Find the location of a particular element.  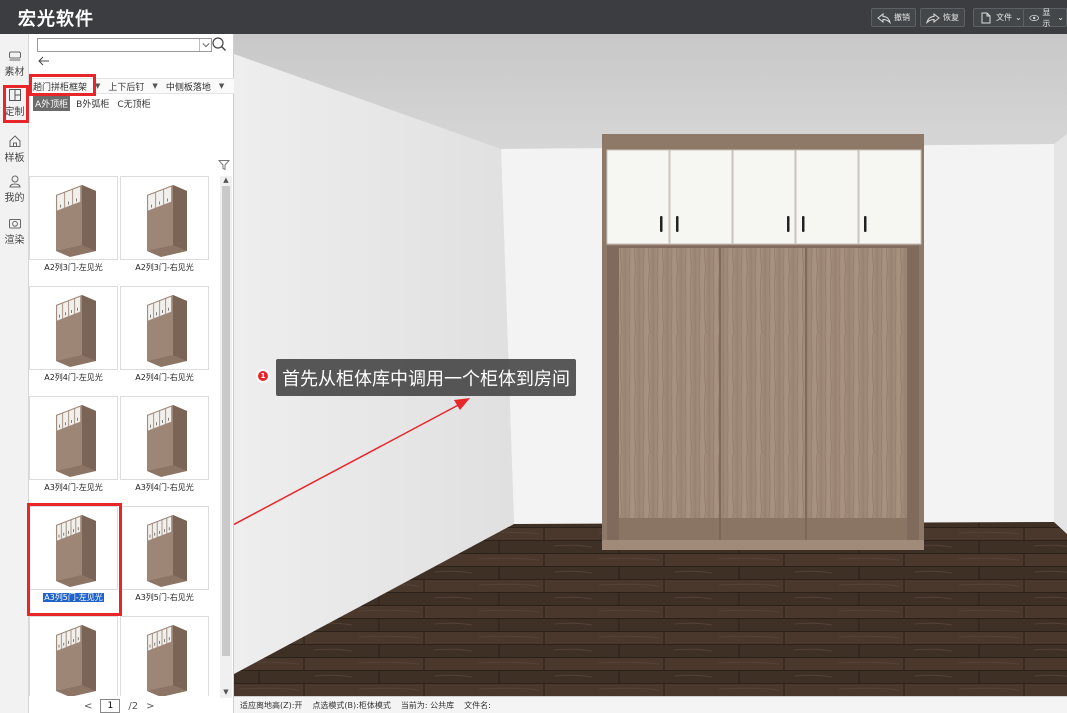

undo-label: 撤销 is located at coordinates (902, 17).